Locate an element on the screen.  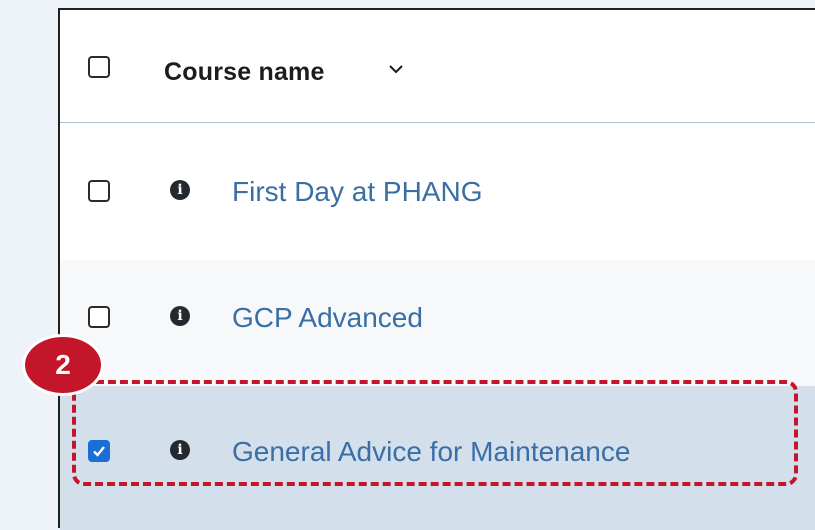
course-link: GCP Advanced is located at coordinates (327, 318).